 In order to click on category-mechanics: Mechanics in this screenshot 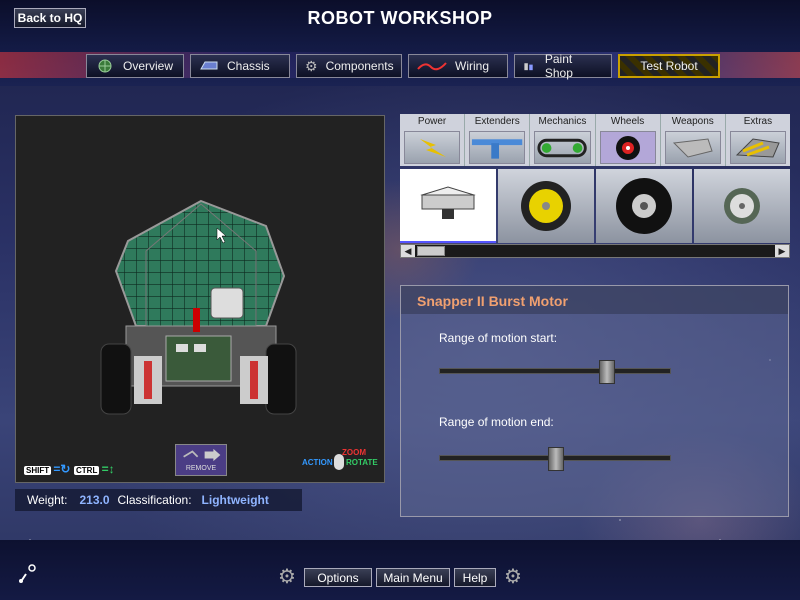, I will do `click(563, 140)`.